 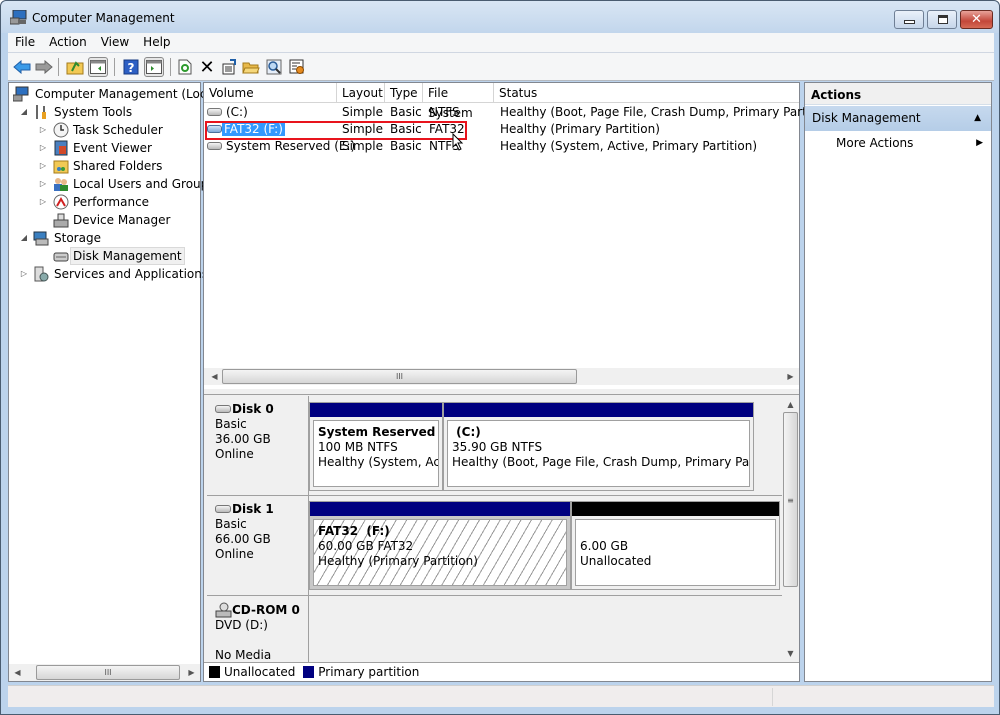 I want to click on disk-name: CD-ROM 0, so click(x=266, y=609).